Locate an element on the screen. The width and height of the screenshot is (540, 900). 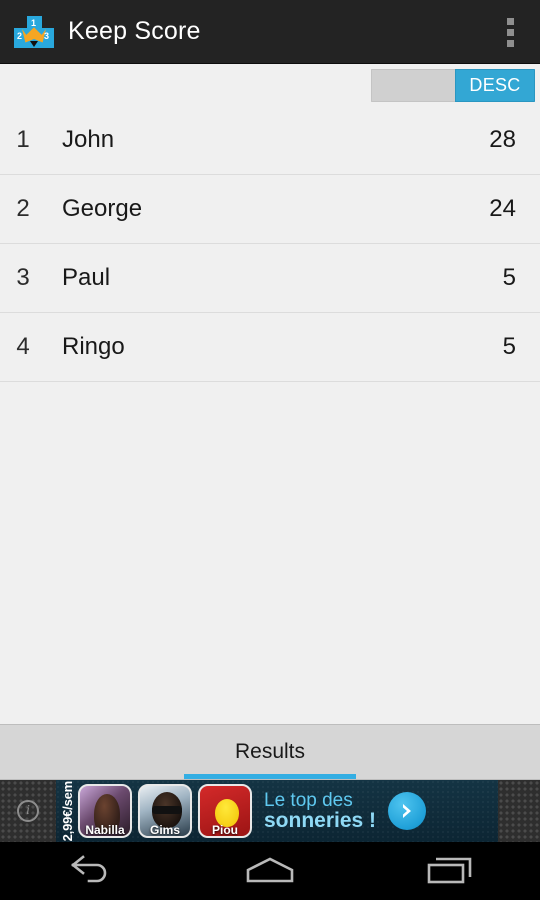
ad-headline: Le top des sonneries ! is located at coordinates (320, 810).